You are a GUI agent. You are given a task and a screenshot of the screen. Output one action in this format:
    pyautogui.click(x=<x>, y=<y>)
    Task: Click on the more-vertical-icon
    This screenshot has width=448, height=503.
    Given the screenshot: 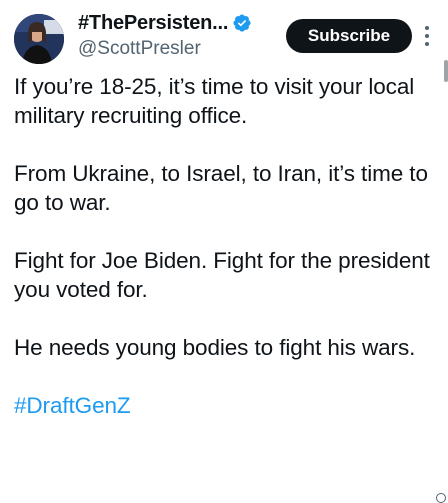 What is the action you would take?
    pyautogui.click(x=427, y=36)
    